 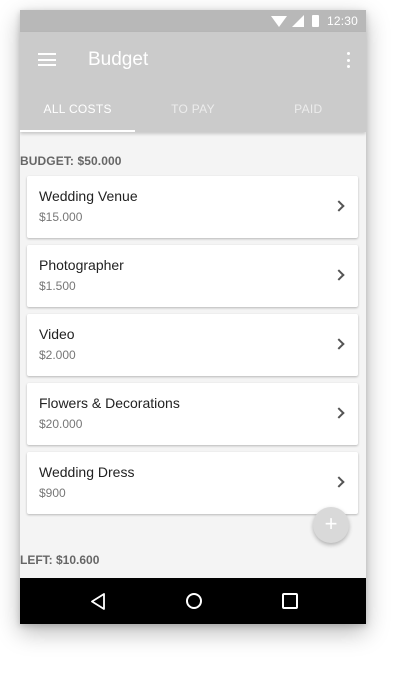 What do you see at coordinates (57, 355) in the screenshot?
I see `cost-item-amount: $2.000` at bounding box center [57, 355].